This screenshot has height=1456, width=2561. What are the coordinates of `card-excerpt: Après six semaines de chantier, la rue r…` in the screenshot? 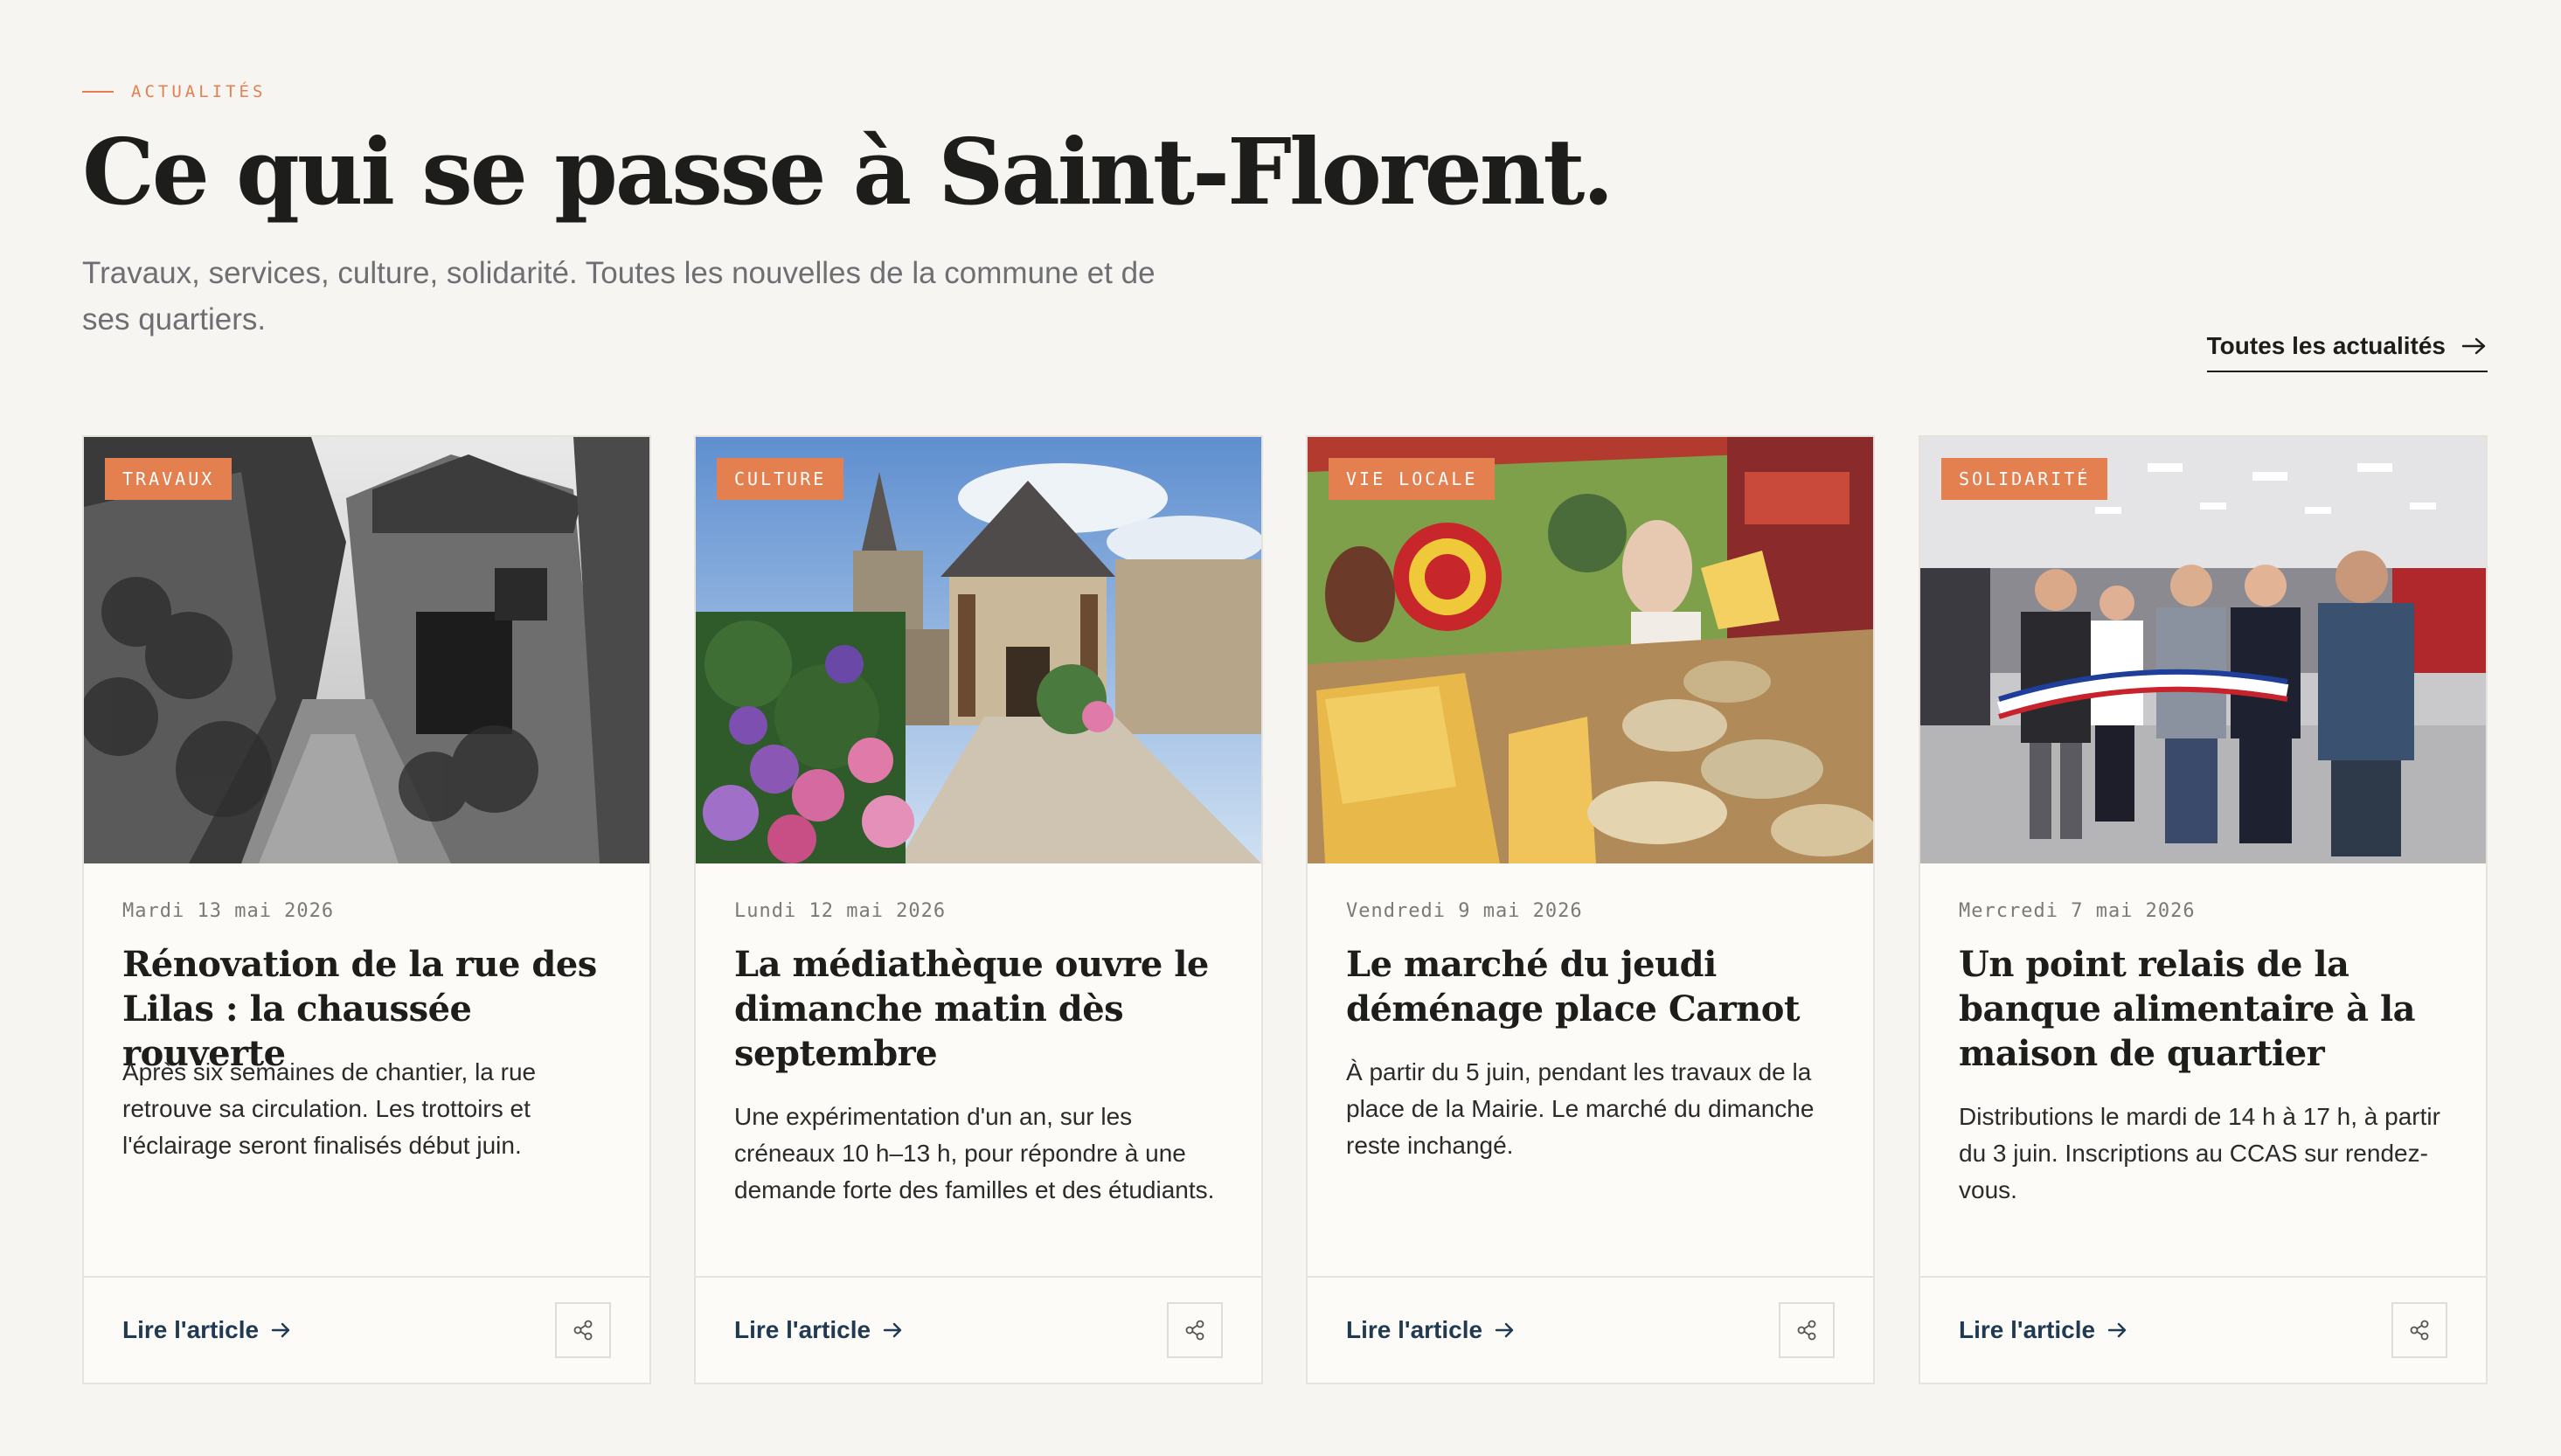 It's located at (329, 1108).